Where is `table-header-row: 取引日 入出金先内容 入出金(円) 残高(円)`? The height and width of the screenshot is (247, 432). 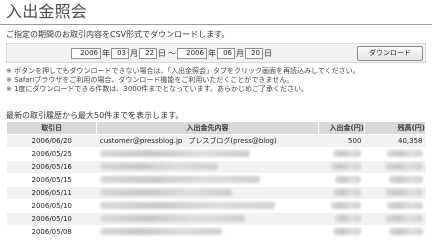 table-header-row: 取引日 入出金先内容 入出金(円) 残高(円) is located at coordinates (216, 128).